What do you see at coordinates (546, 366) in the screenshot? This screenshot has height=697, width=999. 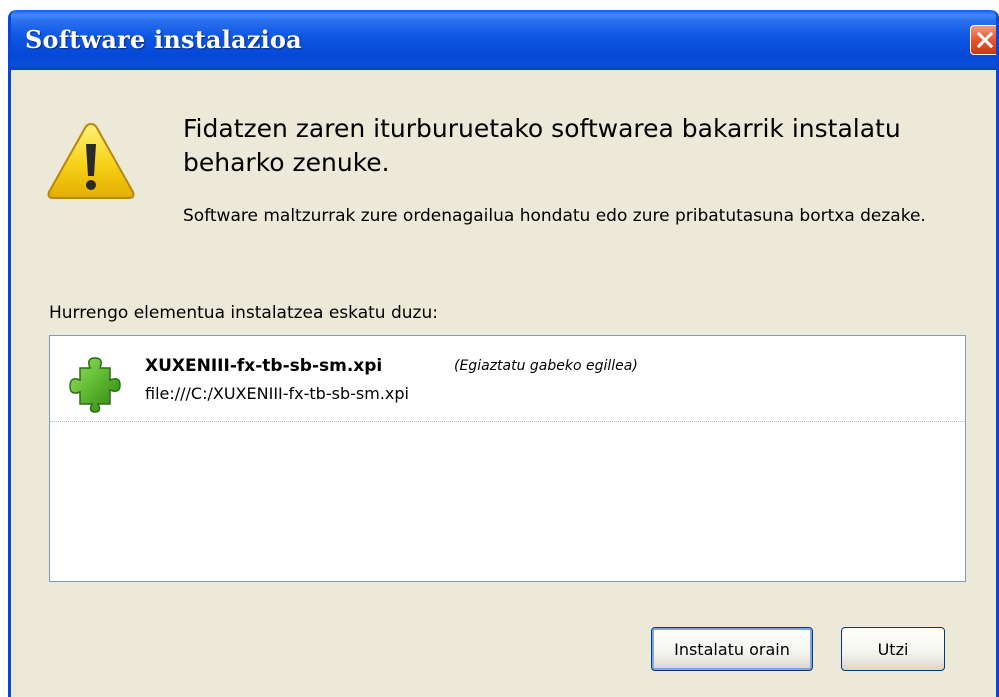 I see `item-signer-note: (Egiaztatu gabeko egillea)` at bounding box center [546, 366].